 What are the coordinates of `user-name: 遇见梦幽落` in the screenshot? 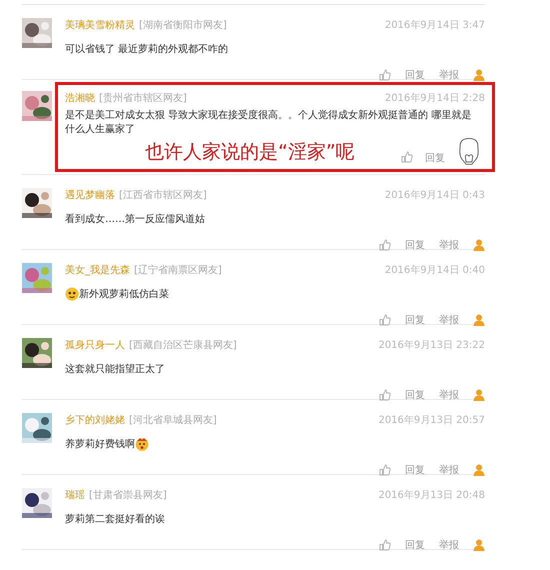 It's located at (90, 195).